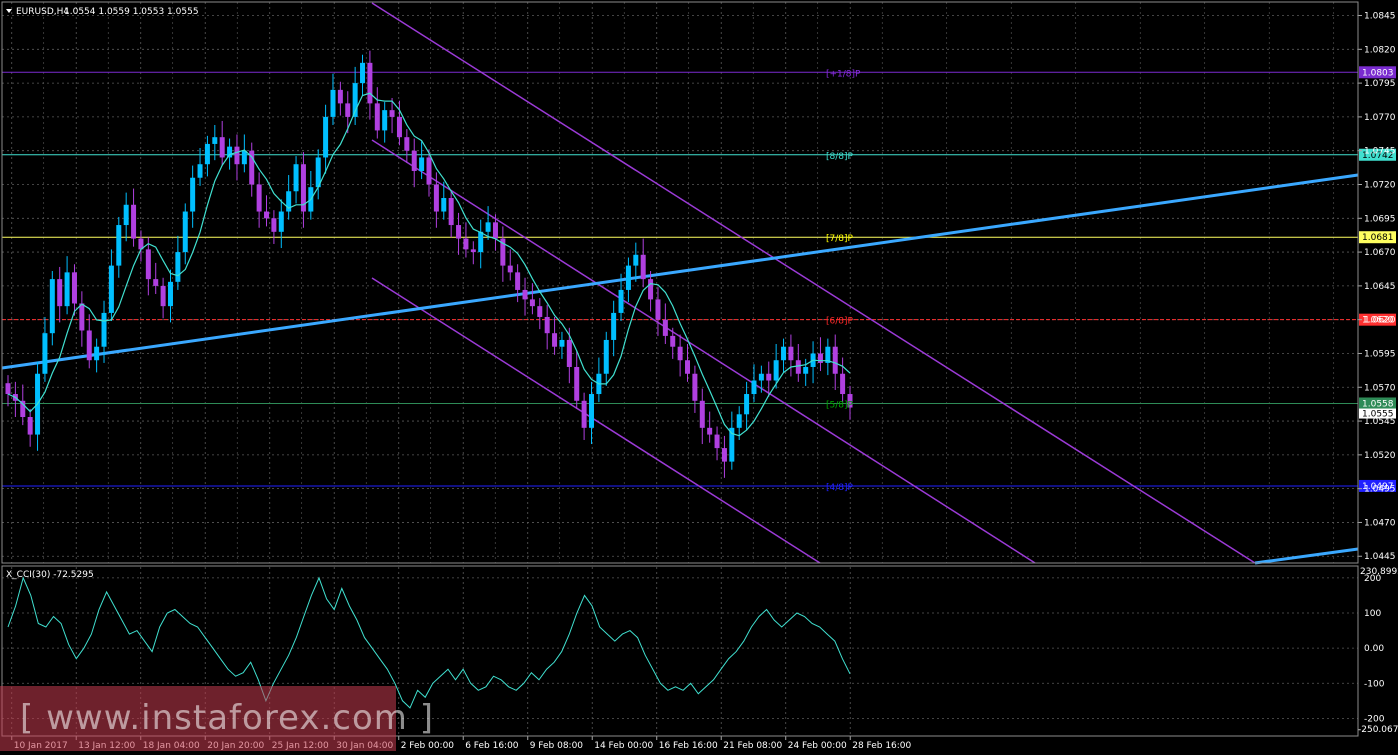 The image size is (1398, 755). What do you see at coordinates (1380, 84) in the screenshot?
I see `price-tick-label: 1.0795` at bounding box center [1380, 84].